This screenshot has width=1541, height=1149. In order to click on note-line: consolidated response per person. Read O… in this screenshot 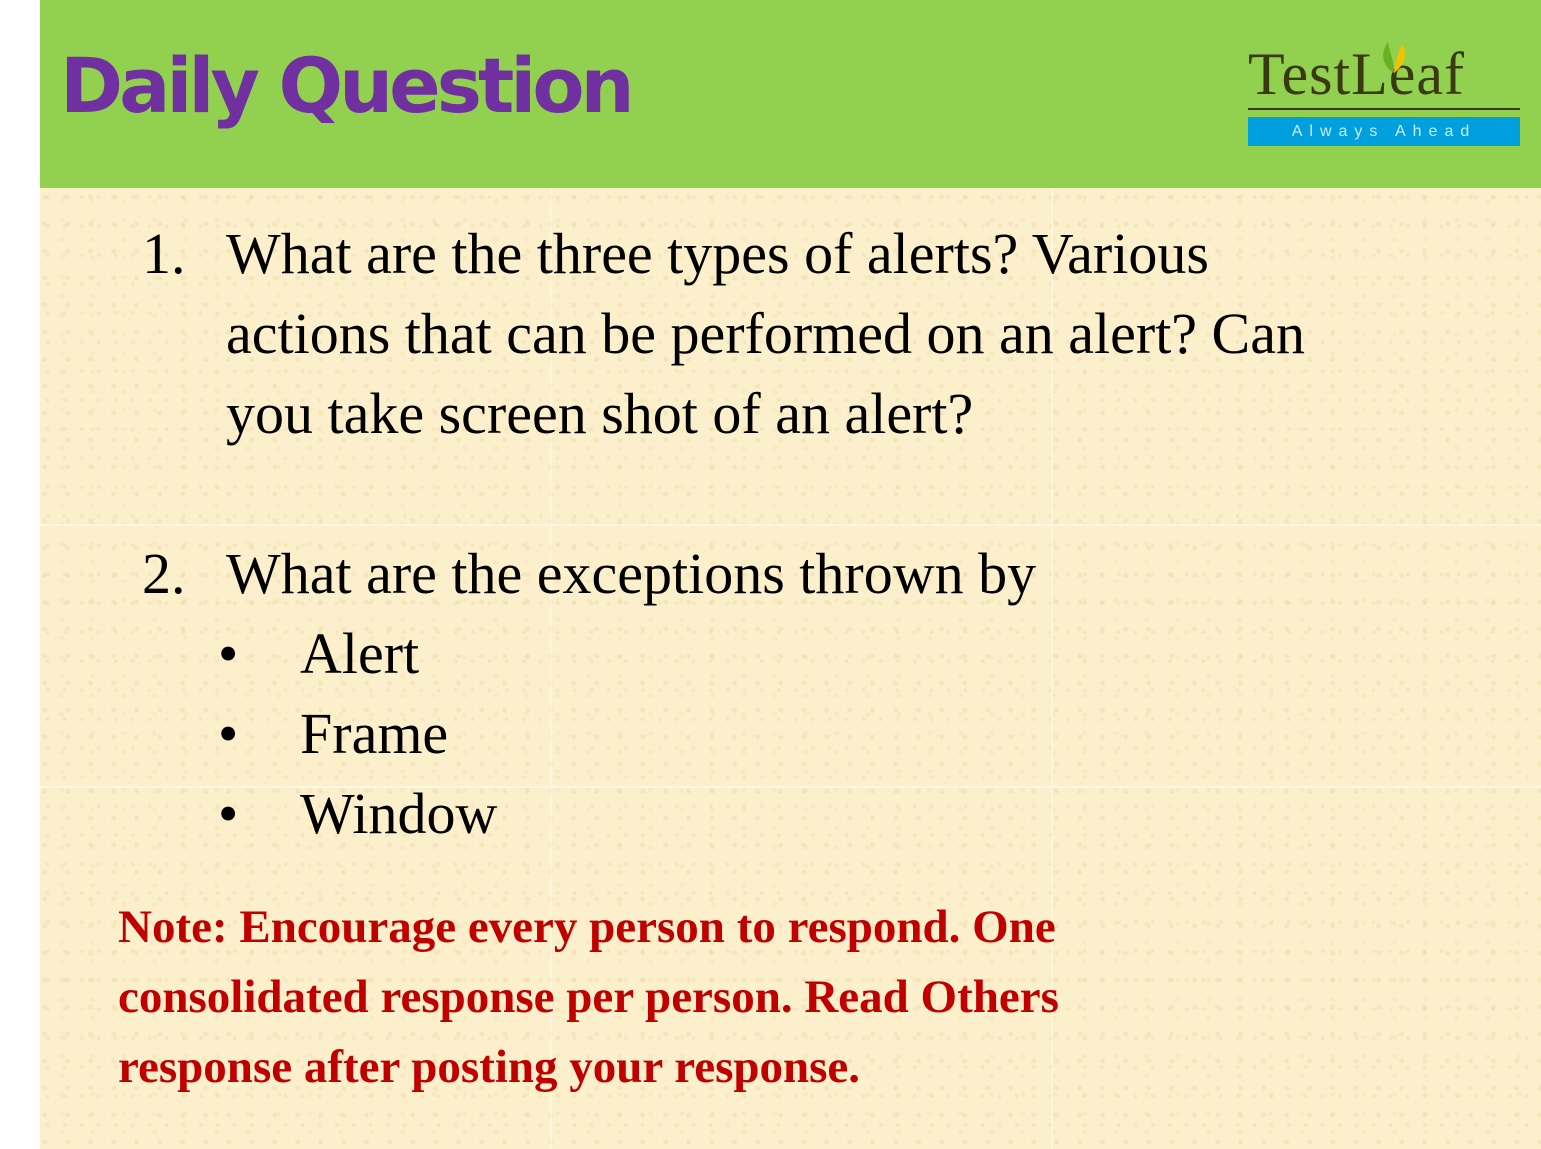, I will do `click(588, 997)`.